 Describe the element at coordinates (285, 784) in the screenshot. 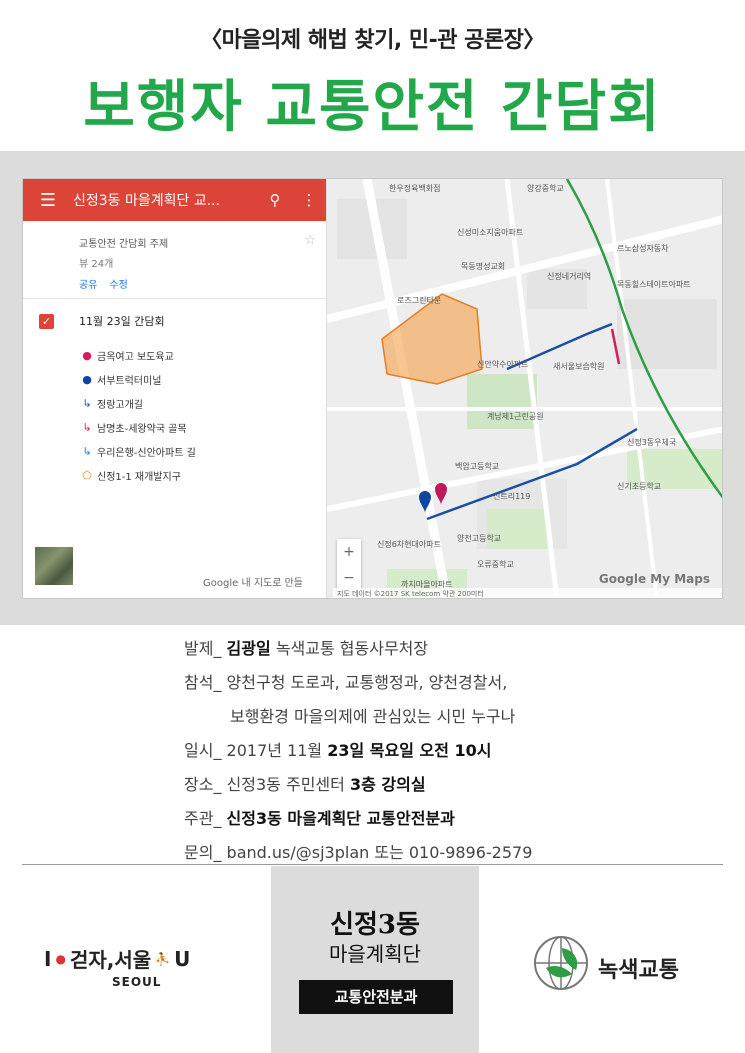

I see `place-prefix: 신정3동 주민센터` at that location.